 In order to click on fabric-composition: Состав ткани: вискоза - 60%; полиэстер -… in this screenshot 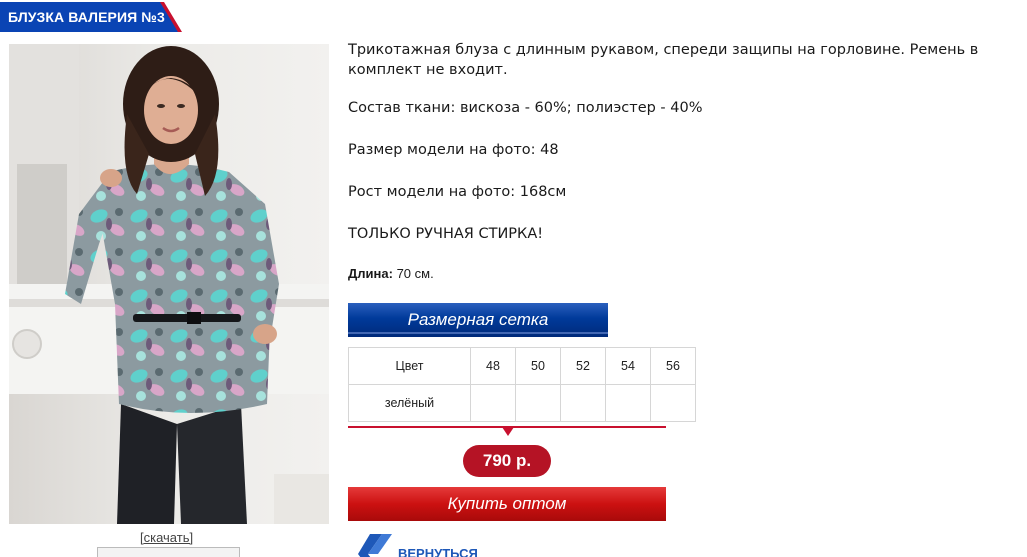, I will do `click(525, 108)`.